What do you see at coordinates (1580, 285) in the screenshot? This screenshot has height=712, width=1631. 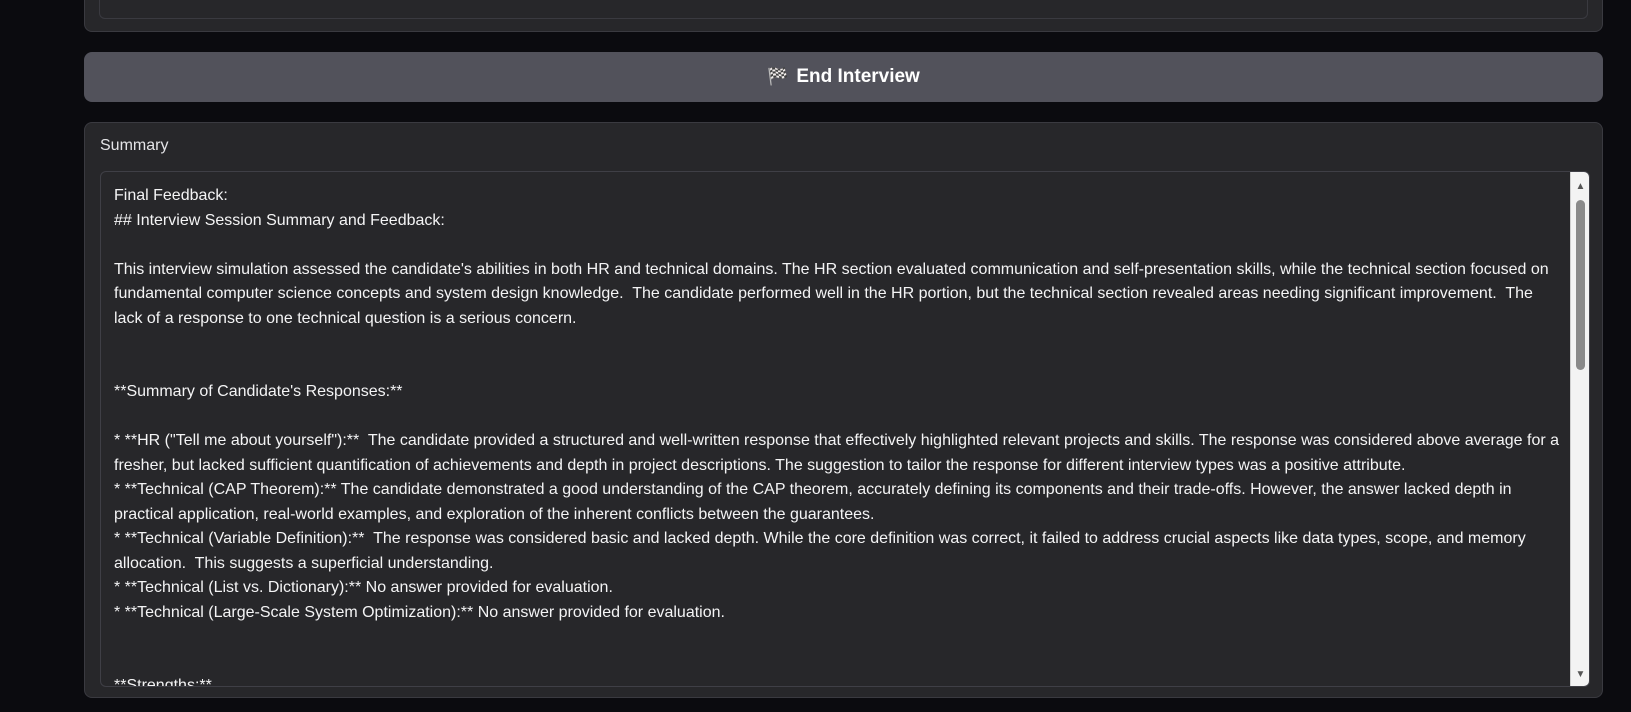 I see `scrollbar-thumb` at bounding box center [1580, 285].